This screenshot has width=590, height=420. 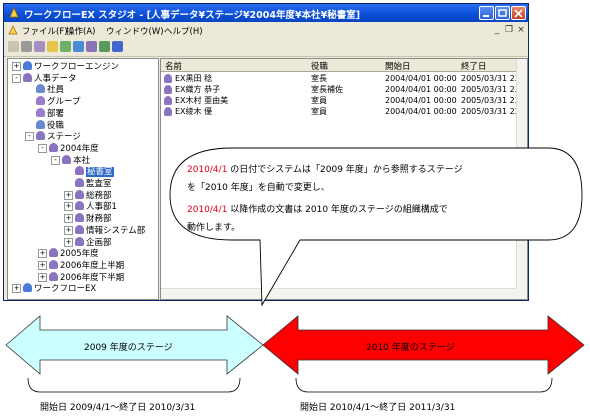 What do you see at coordinates (118, 408) in the screenshot?
I see `left-range-text: 開始日 2009/4/1～終了日 2010/3/31` at bounding box center [118, 408].